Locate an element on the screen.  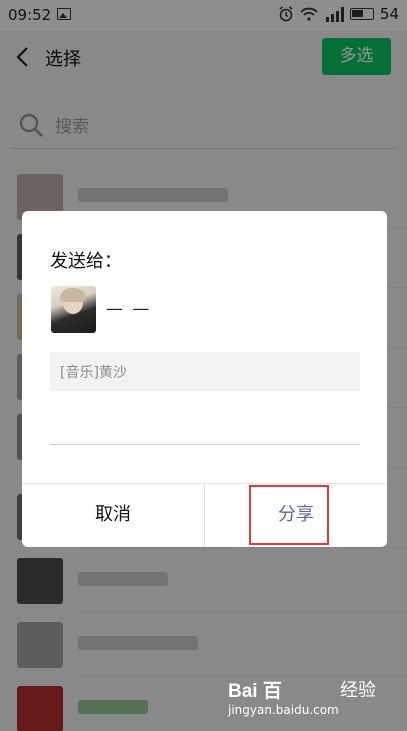
watermark-brand: 经验 is located at coordinates (358, 690).